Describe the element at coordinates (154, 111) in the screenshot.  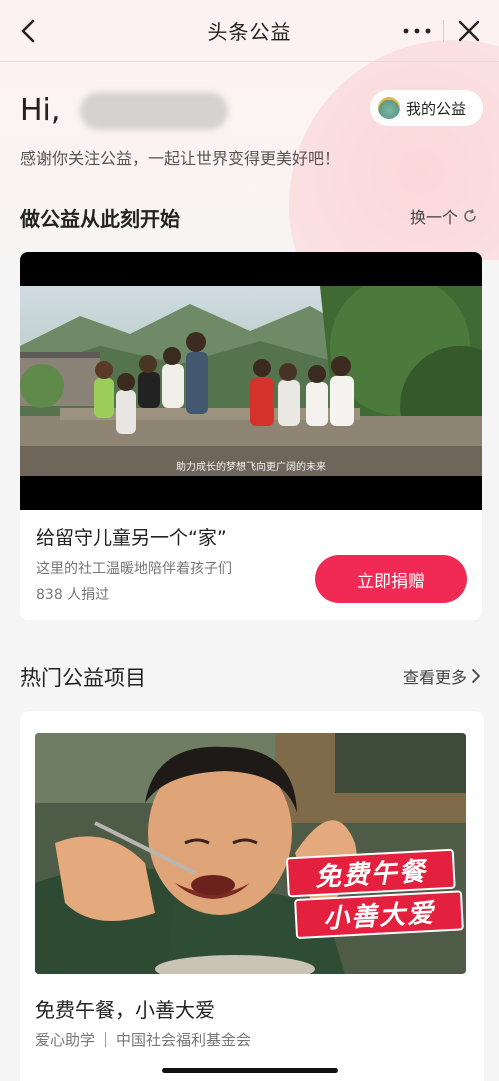
I see `blurred-username` at that location.